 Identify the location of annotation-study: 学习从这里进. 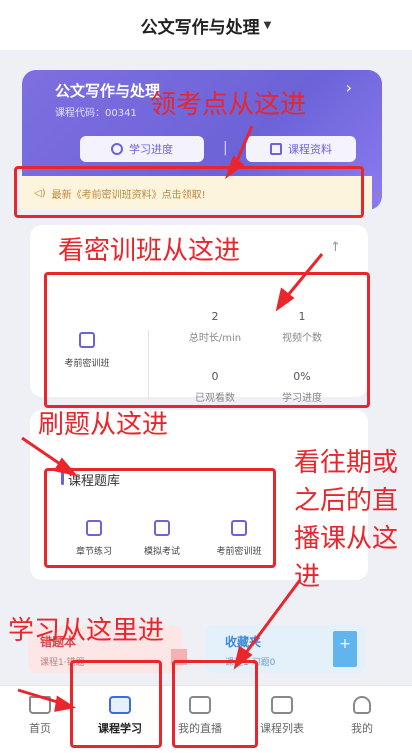
(86, 631).